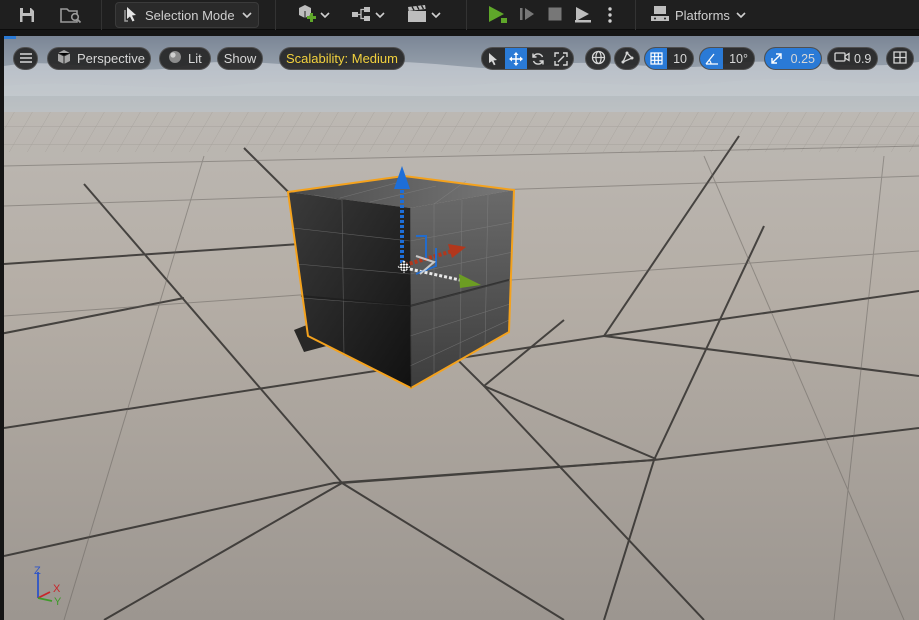 The image size is (919, 620). What do you see at coordinates (461, 132) in the screenshot?
I see `floor-small-tiles` at bounding box center [461, 132].